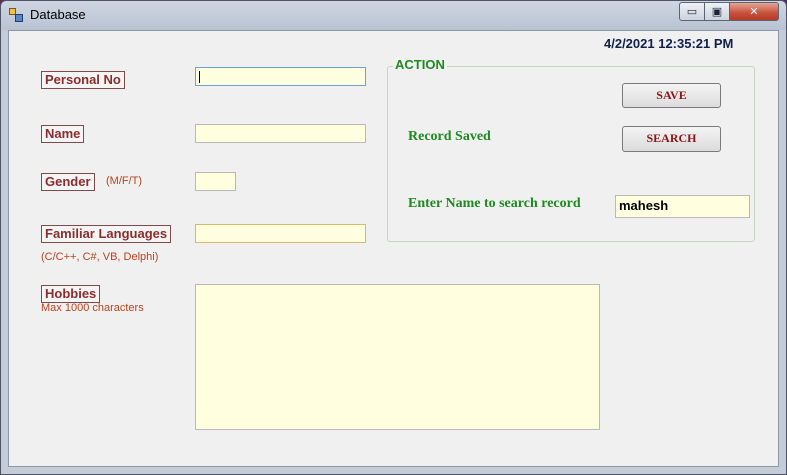 This screenshot has width=787, height=475. Describe the element at coordinates (494, 203) in the screenshot. I see `search-prompt-label: Enter Name to search record` at that location.